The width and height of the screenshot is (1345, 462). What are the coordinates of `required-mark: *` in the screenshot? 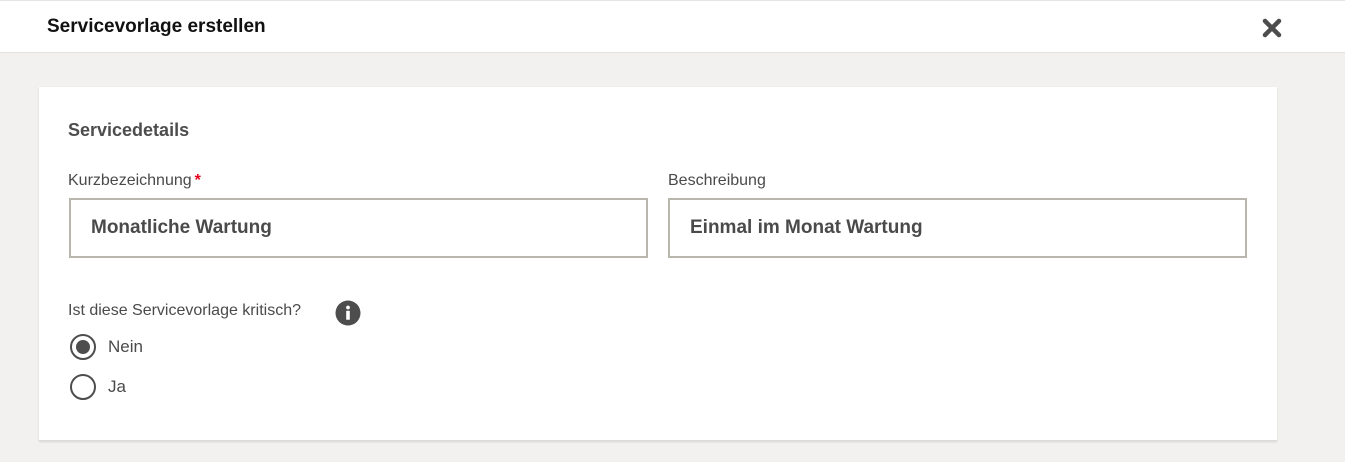 It's located at (197, 180).